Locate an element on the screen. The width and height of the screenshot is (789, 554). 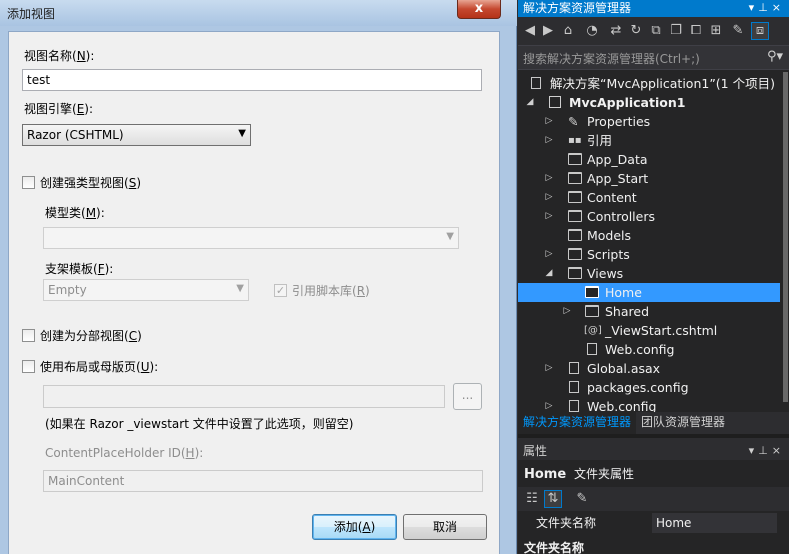
dialog-titlebar: 添加视图 x is located at coordinates (258, 13).